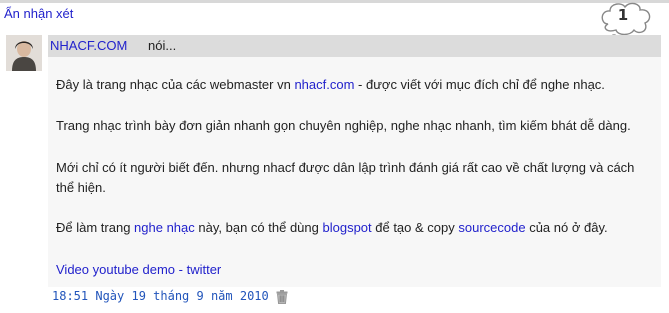 The image size is (669, 313). Describe the element at coordinates (491, 227) in the screenshot. I see `sourcecode-link: sourcecode` at that location.